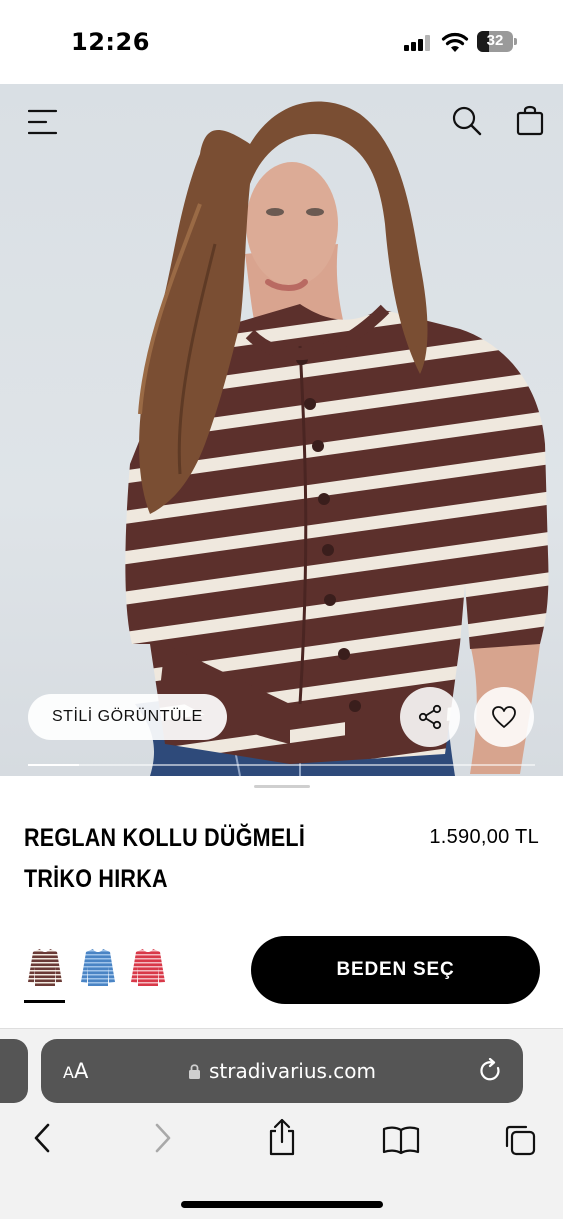  Describe the element at coordinates (98, 967) in the screenshot. I see `color-swatch-blue` at that location.